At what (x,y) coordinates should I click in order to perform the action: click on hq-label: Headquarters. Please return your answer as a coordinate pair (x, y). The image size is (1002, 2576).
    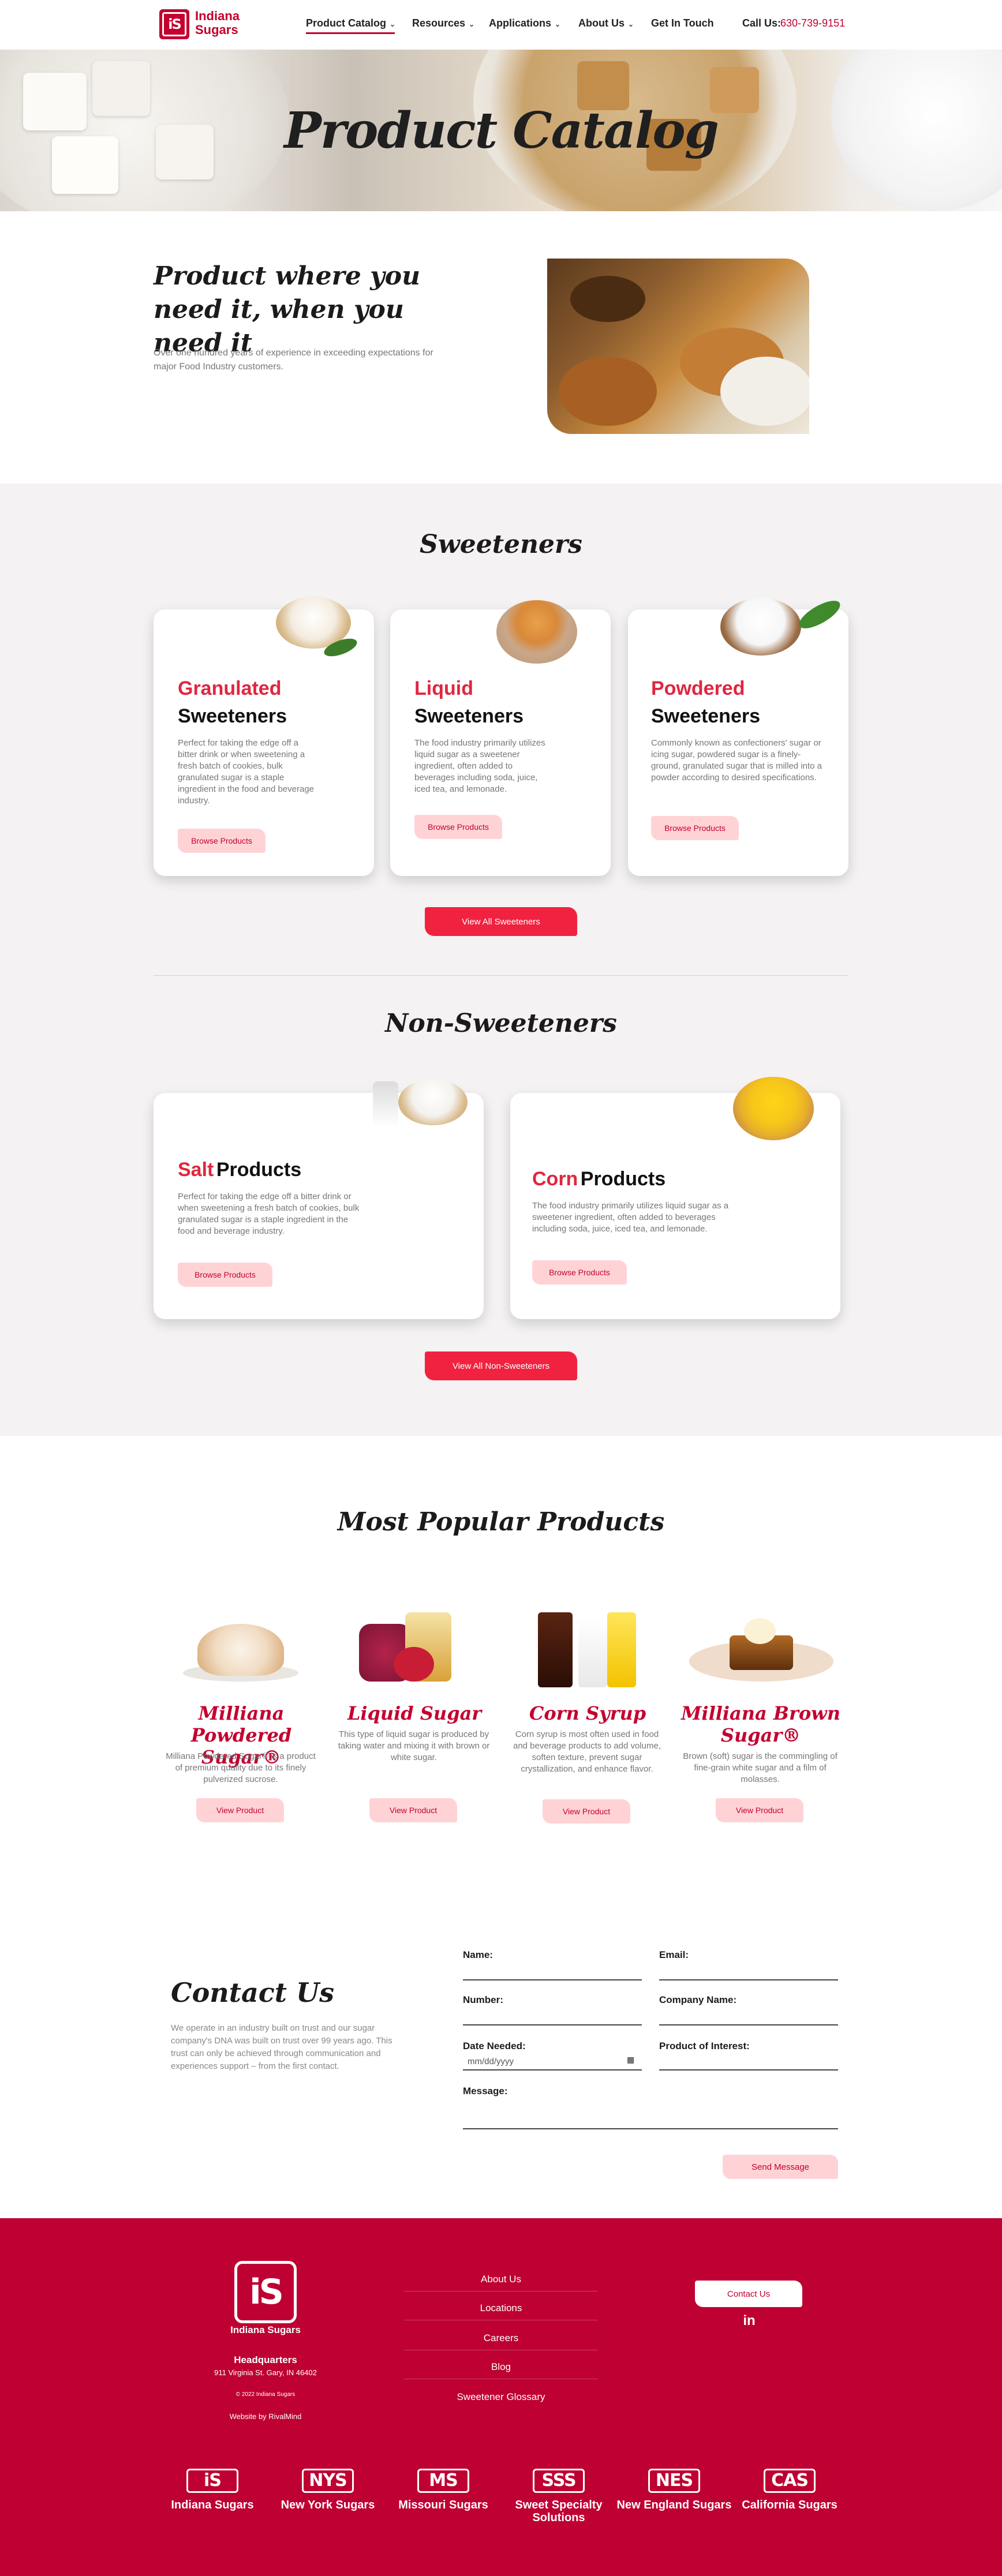
    Looking at the image, I should click on (265, 2359).